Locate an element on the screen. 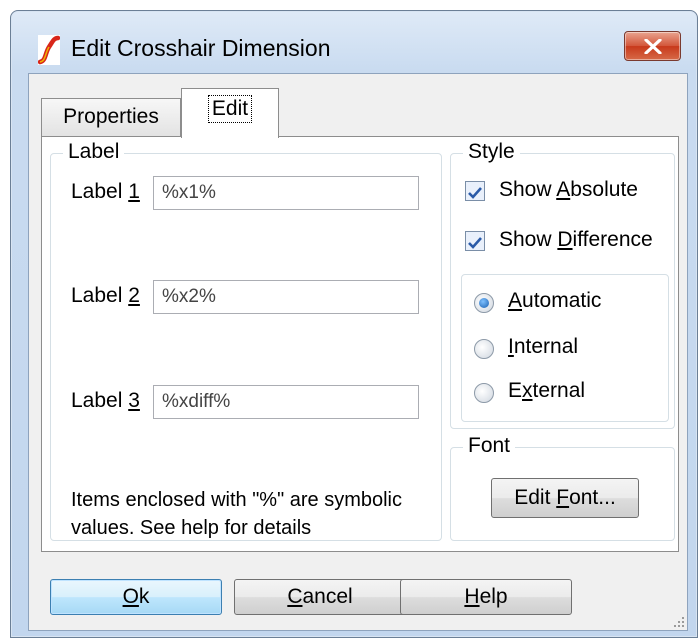  show-absolute-label: Show Absolute is located at coordinates (568, 190).